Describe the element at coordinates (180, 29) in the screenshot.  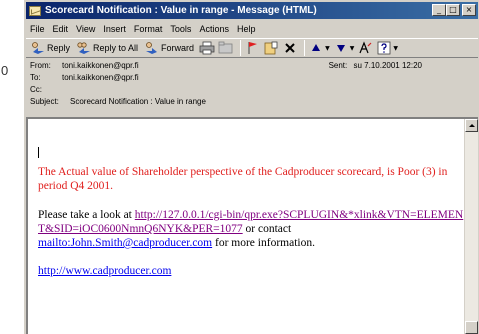
I see `menu-tools: Tools` at that location.